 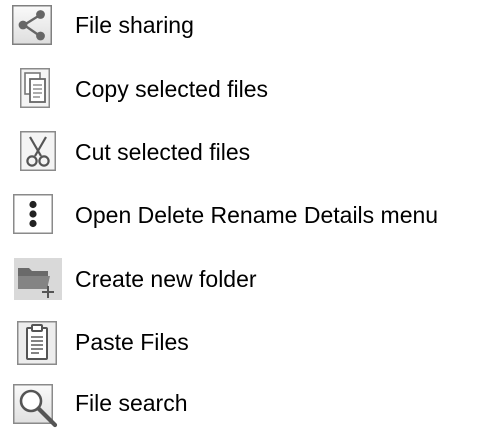 What do you see at coordinates (132, 342) in the screenshot?
I see `legend-label: Paste Files` at bounding box center [132, 342].